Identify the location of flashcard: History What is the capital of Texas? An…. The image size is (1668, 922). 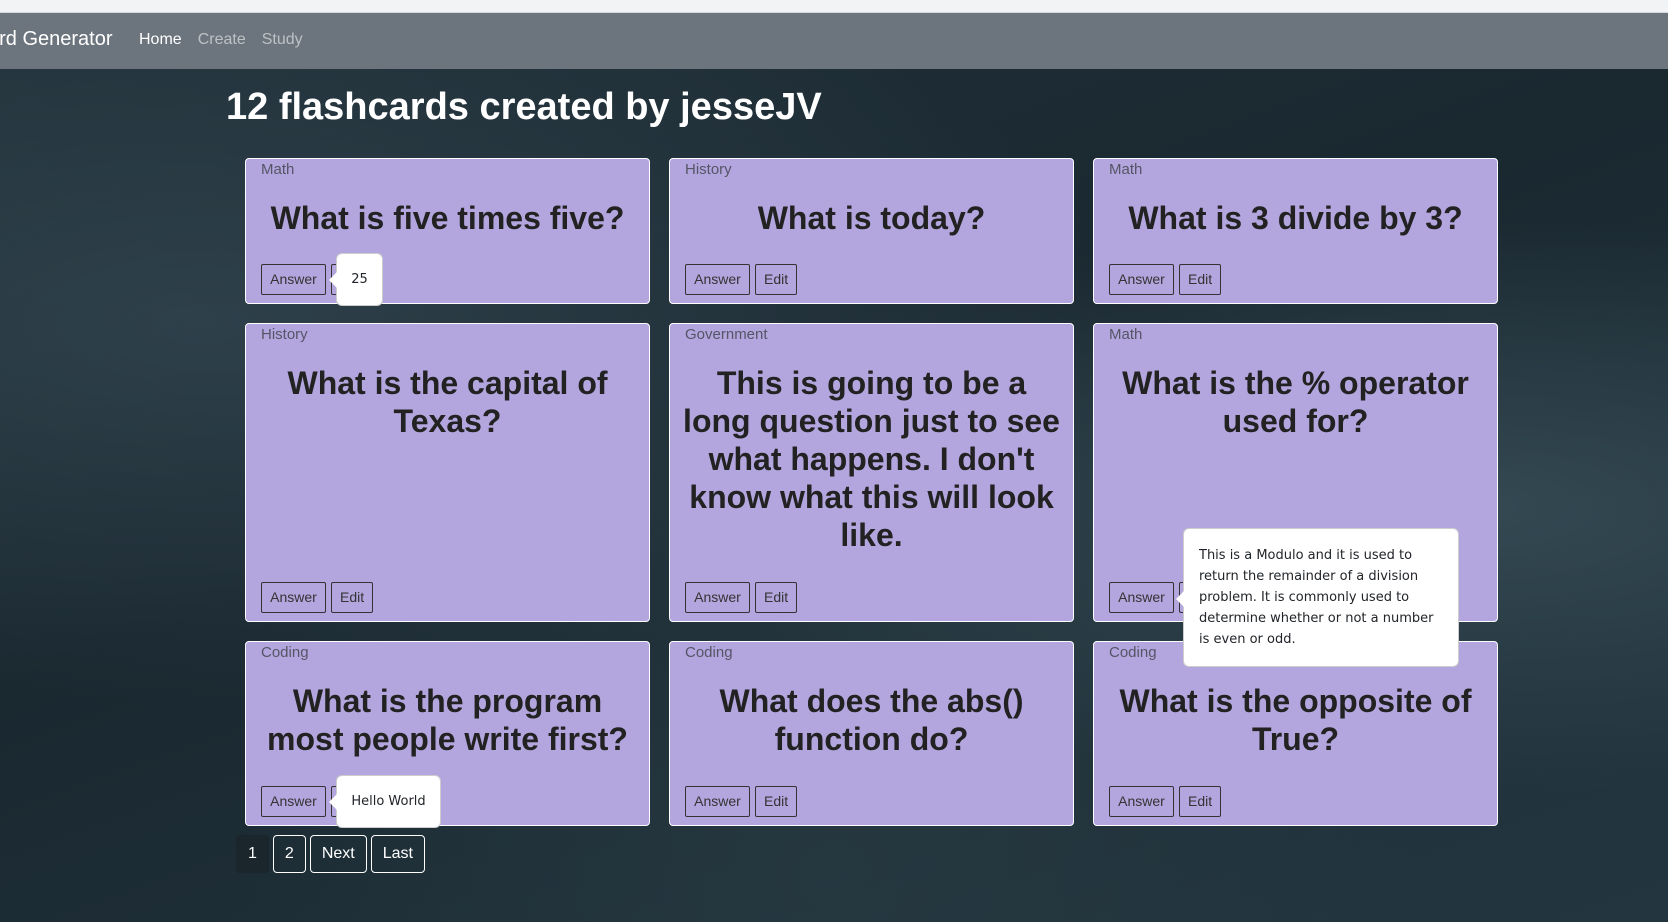
(447, 472).